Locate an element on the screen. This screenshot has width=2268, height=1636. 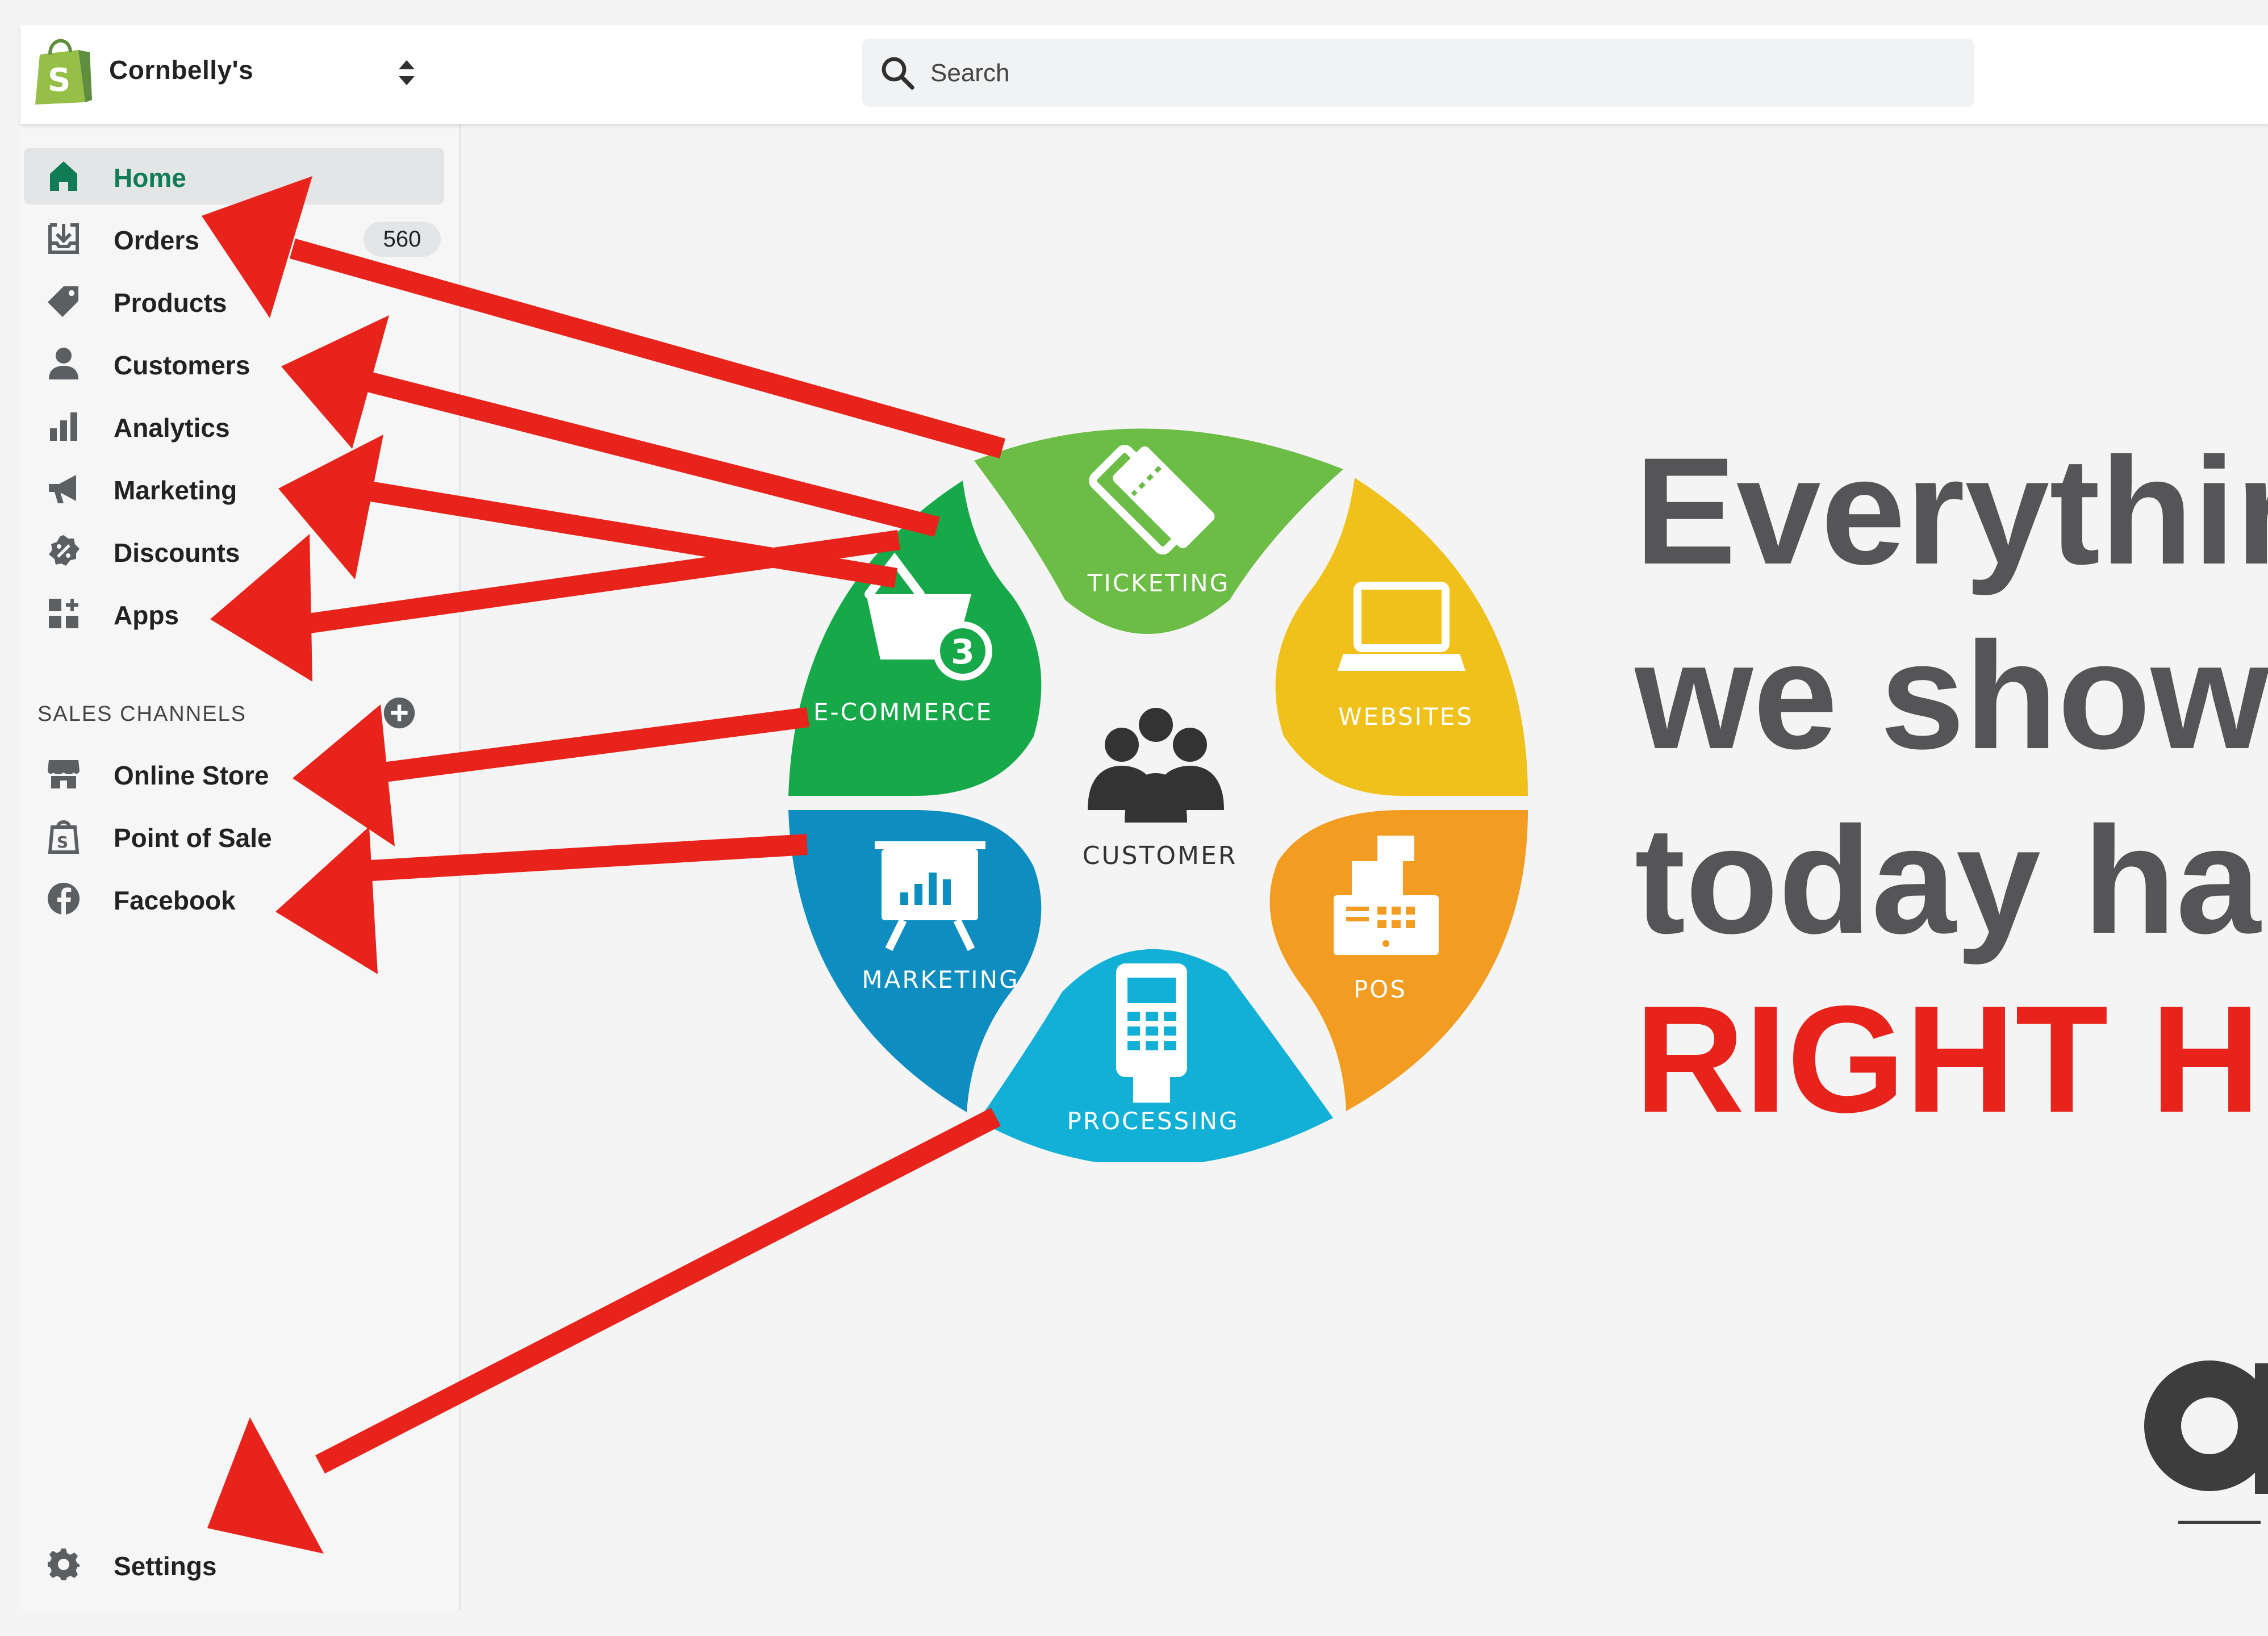
megaphone-icon is located at coordinates (62, 489).